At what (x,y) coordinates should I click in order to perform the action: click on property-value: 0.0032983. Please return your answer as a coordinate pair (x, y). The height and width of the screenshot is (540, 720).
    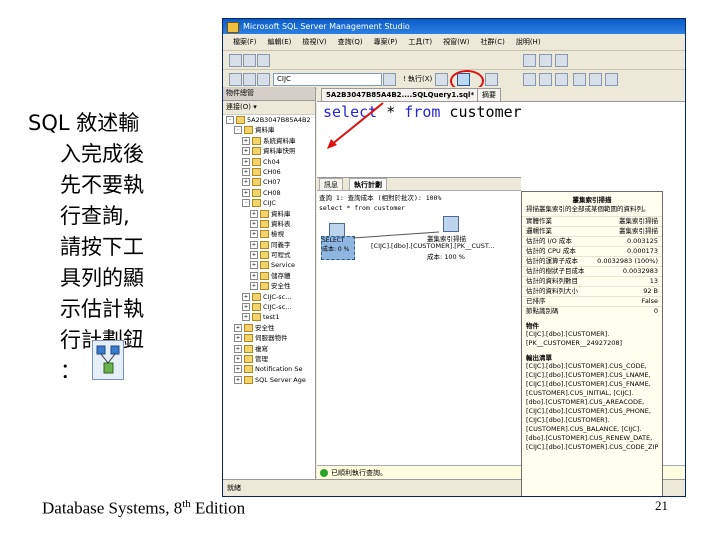
    Looking at the image, I should click on (640, 271).